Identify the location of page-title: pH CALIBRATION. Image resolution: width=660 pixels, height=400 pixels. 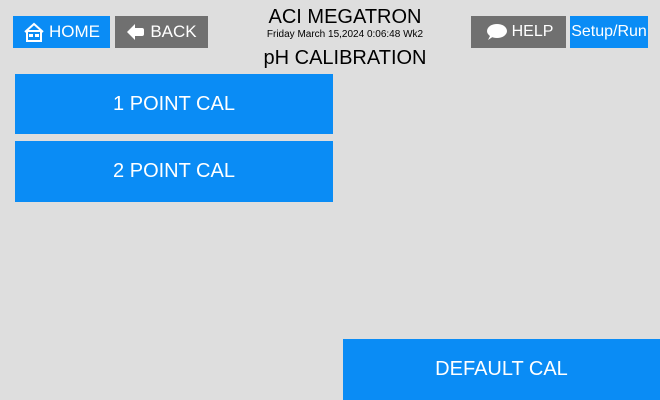
(345, 58).